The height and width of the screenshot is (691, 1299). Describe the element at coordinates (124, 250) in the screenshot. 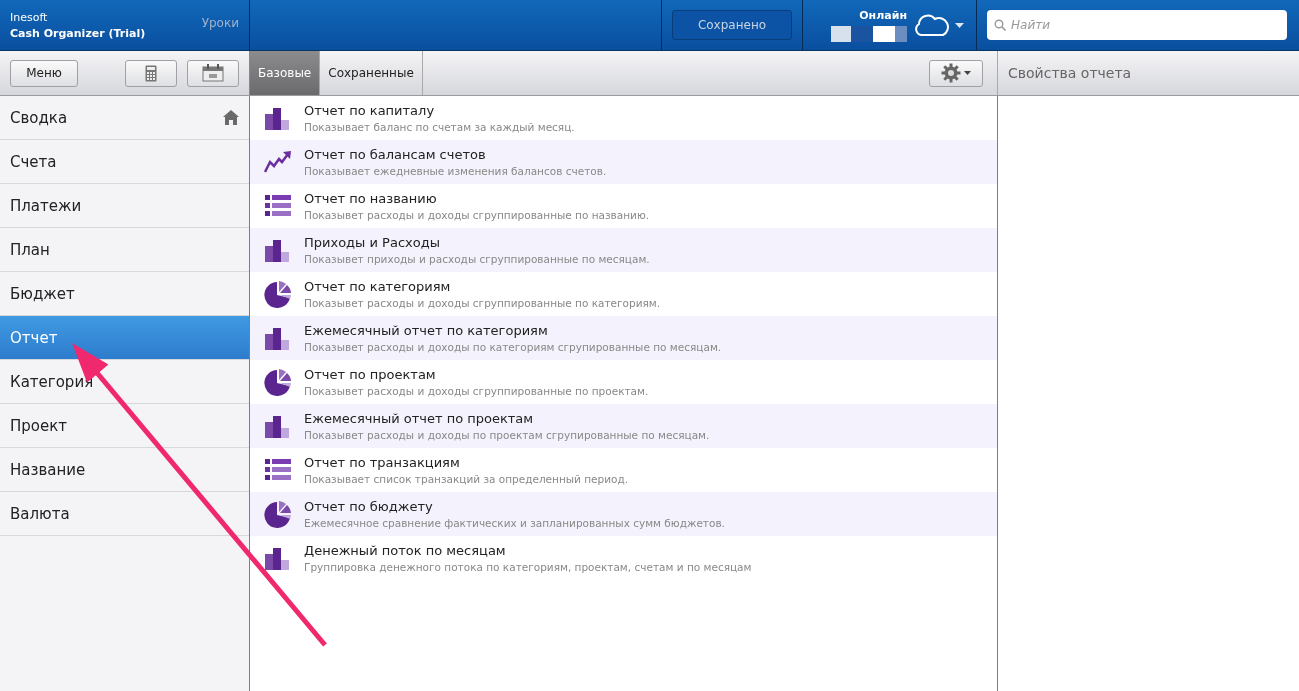

I see `sidebar-item: План` at that location.